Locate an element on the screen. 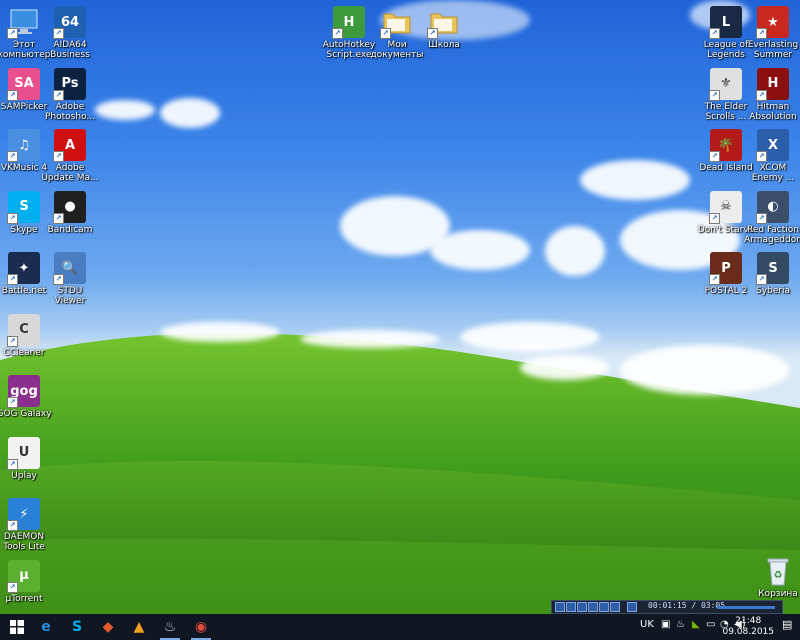 Image resolution: width=800 pixels, height=640 pixels. desktop-icon-label: DAEMON Tools Lite is located at coordinates (24, 542).